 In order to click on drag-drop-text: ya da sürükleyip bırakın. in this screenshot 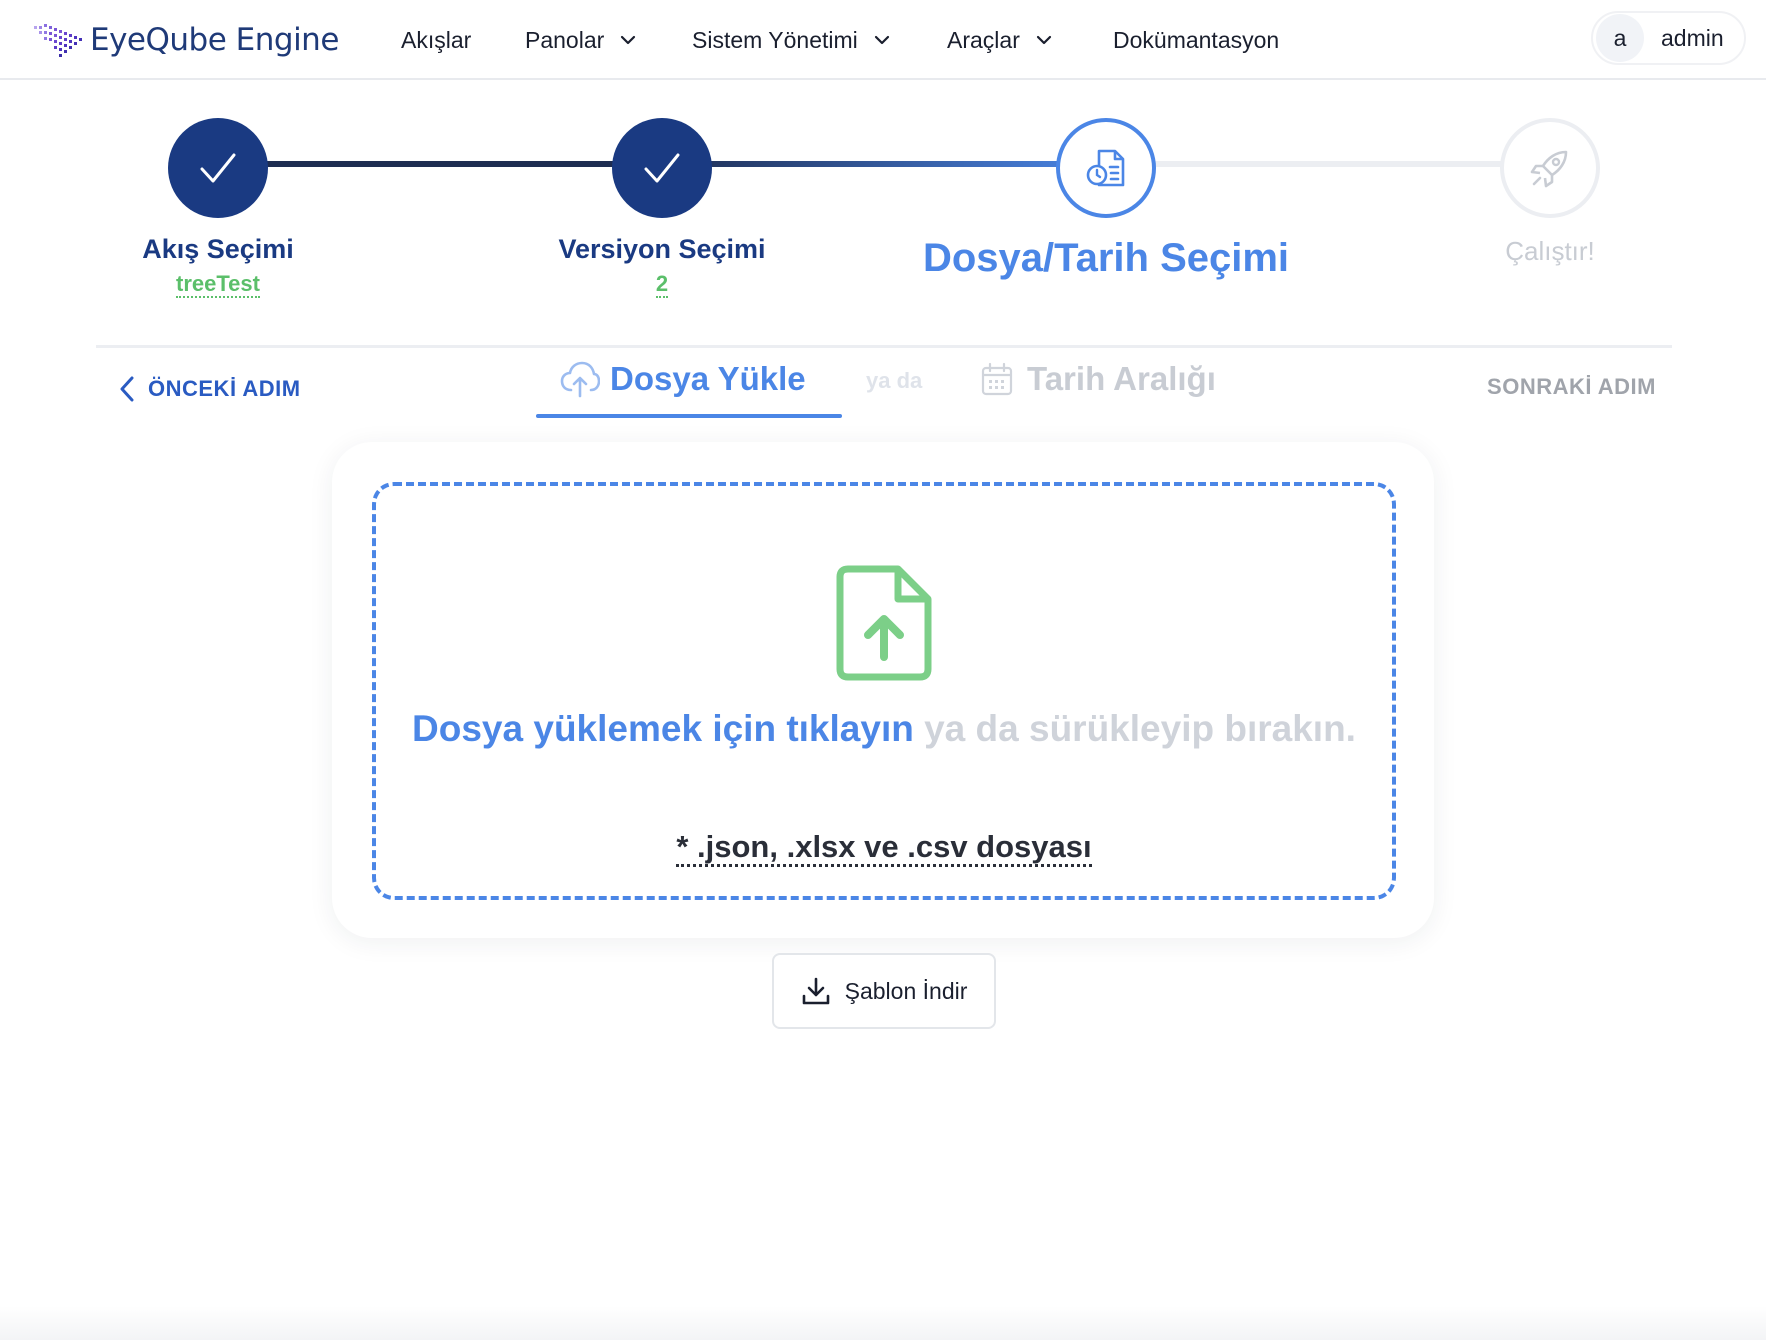, I will do `click(1140, 728)`.